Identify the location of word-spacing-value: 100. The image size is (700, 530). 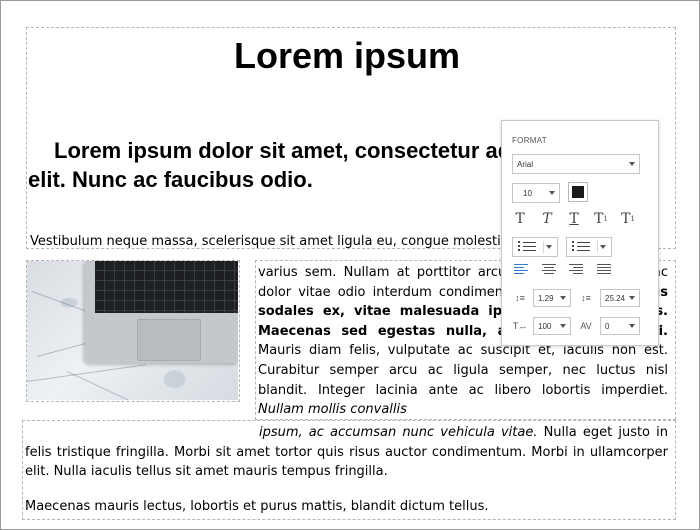
(545, 326).